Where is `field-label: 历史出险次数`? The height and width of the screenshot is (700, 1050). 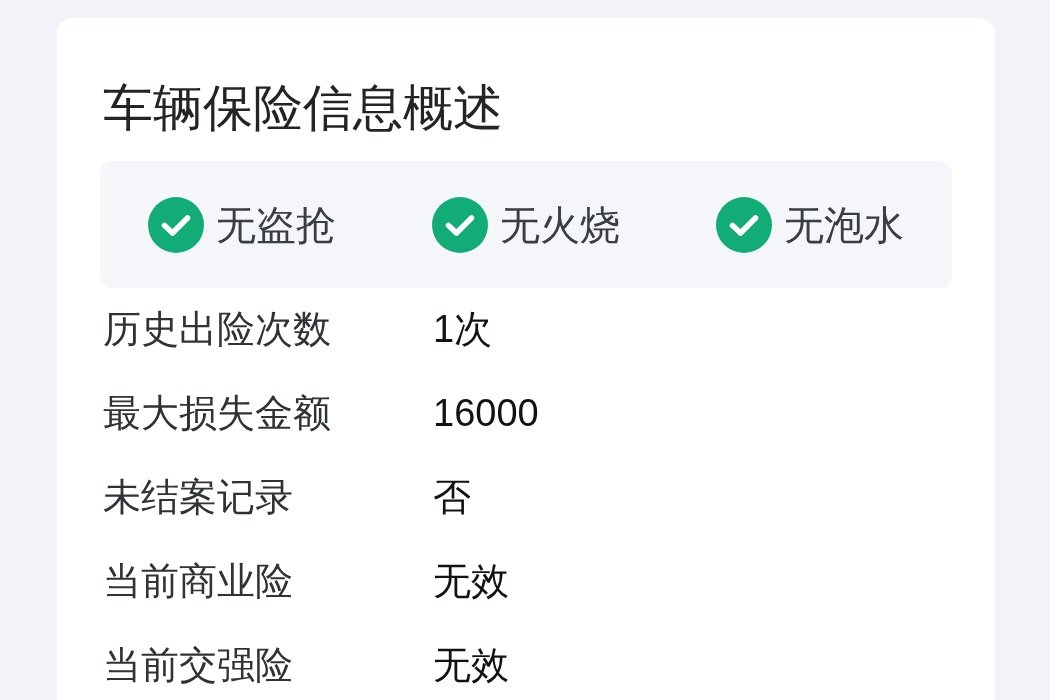 field-label: 历史出险次数 is located at coordinates (217, 330).